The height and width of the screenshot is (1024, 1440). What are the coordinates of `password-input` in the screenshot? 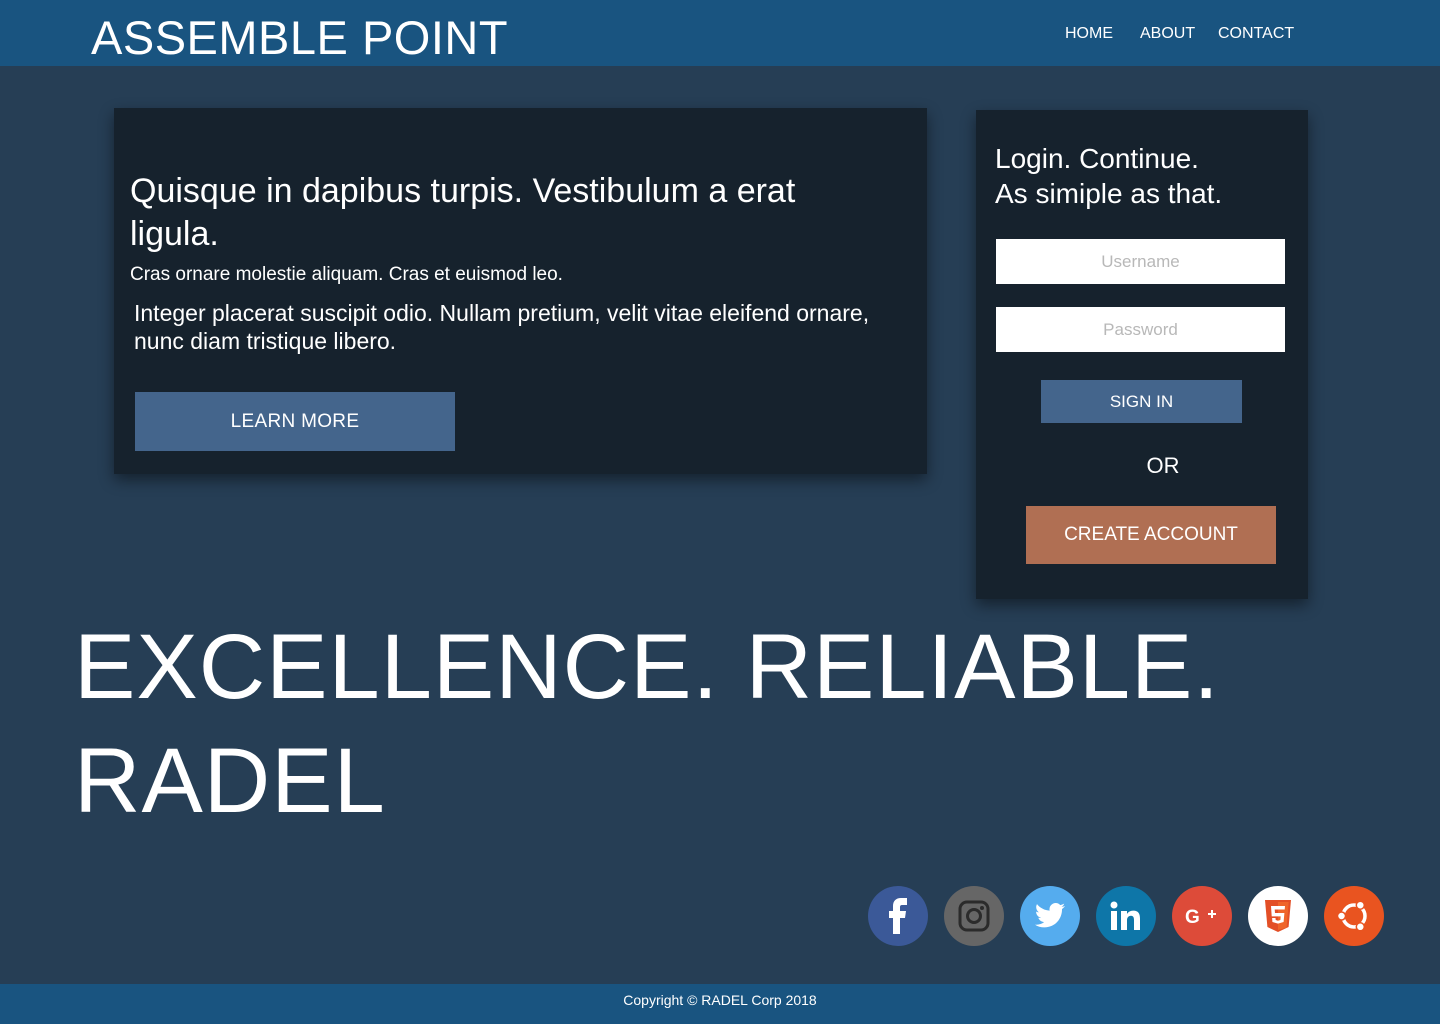 It's located at (1140, 329).